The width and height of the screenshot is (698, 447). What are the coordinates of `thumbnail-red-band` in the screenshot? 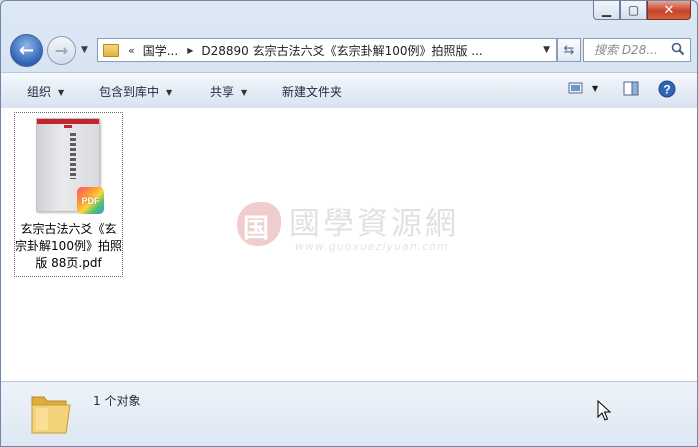 It's located at (68, 121).